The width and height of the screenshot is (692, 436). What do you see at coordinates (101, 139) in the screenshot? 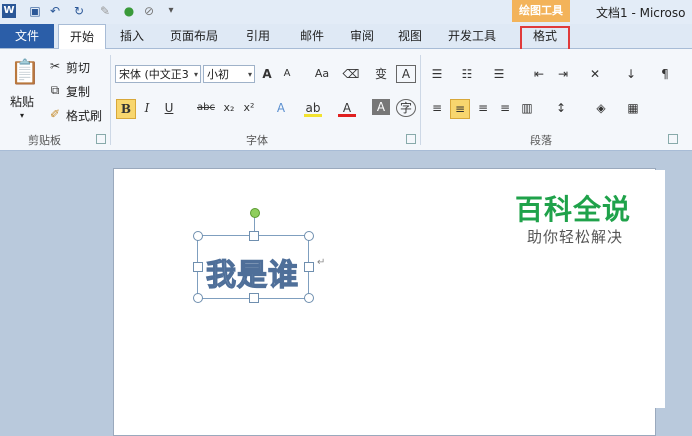
I see `clipboard-launcher-icon` at bounding box center [101, 139].